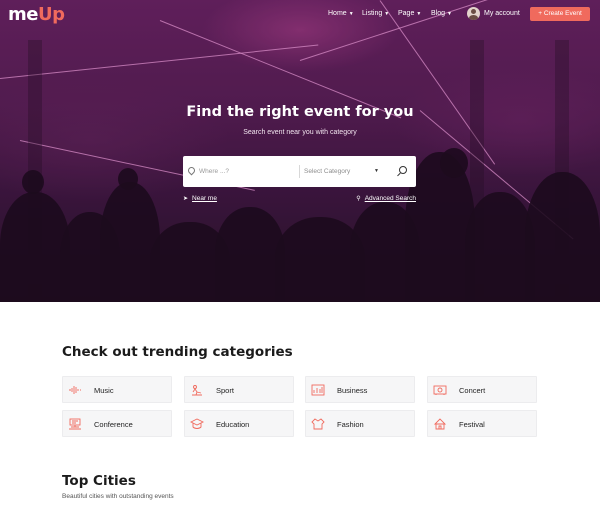  Describe the element at coordinates (390, 198) in the screenshot. I see `advanced-search-label: Advanced Search` at that location.